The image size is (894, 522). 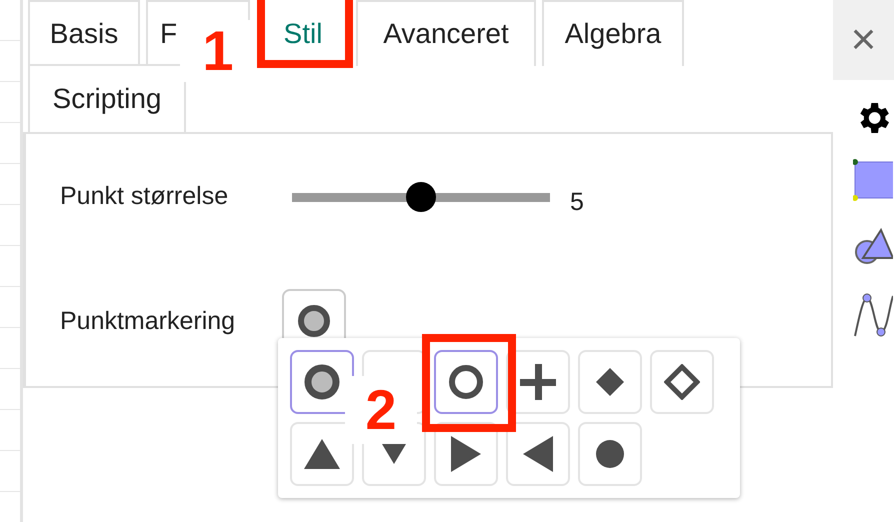 What do you see at coordinates (148, 321) in the screenshot?
I see `setting-label: Punktmarkering` at bounding box center [148, 321].